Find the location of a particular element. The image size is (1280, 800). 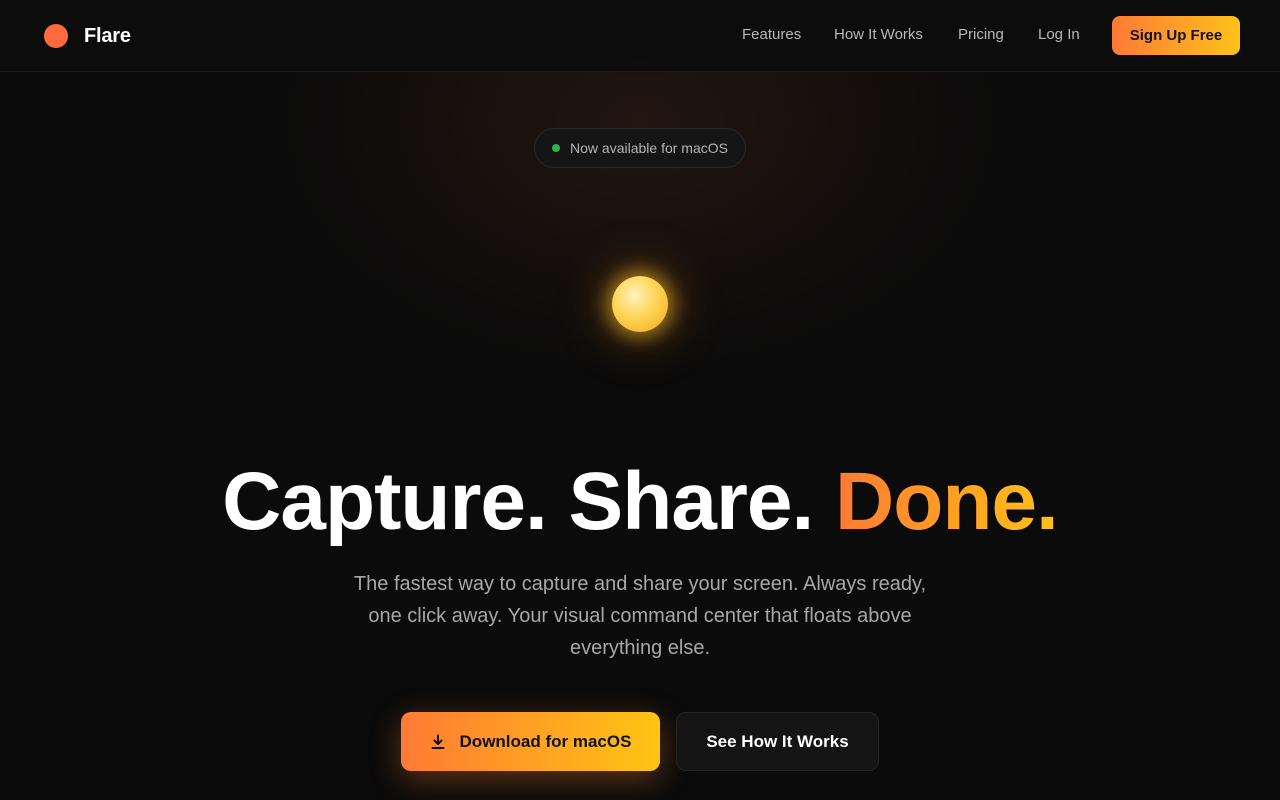

availability-badge-text: Now available for macOS is located at coordinates (649, 148).